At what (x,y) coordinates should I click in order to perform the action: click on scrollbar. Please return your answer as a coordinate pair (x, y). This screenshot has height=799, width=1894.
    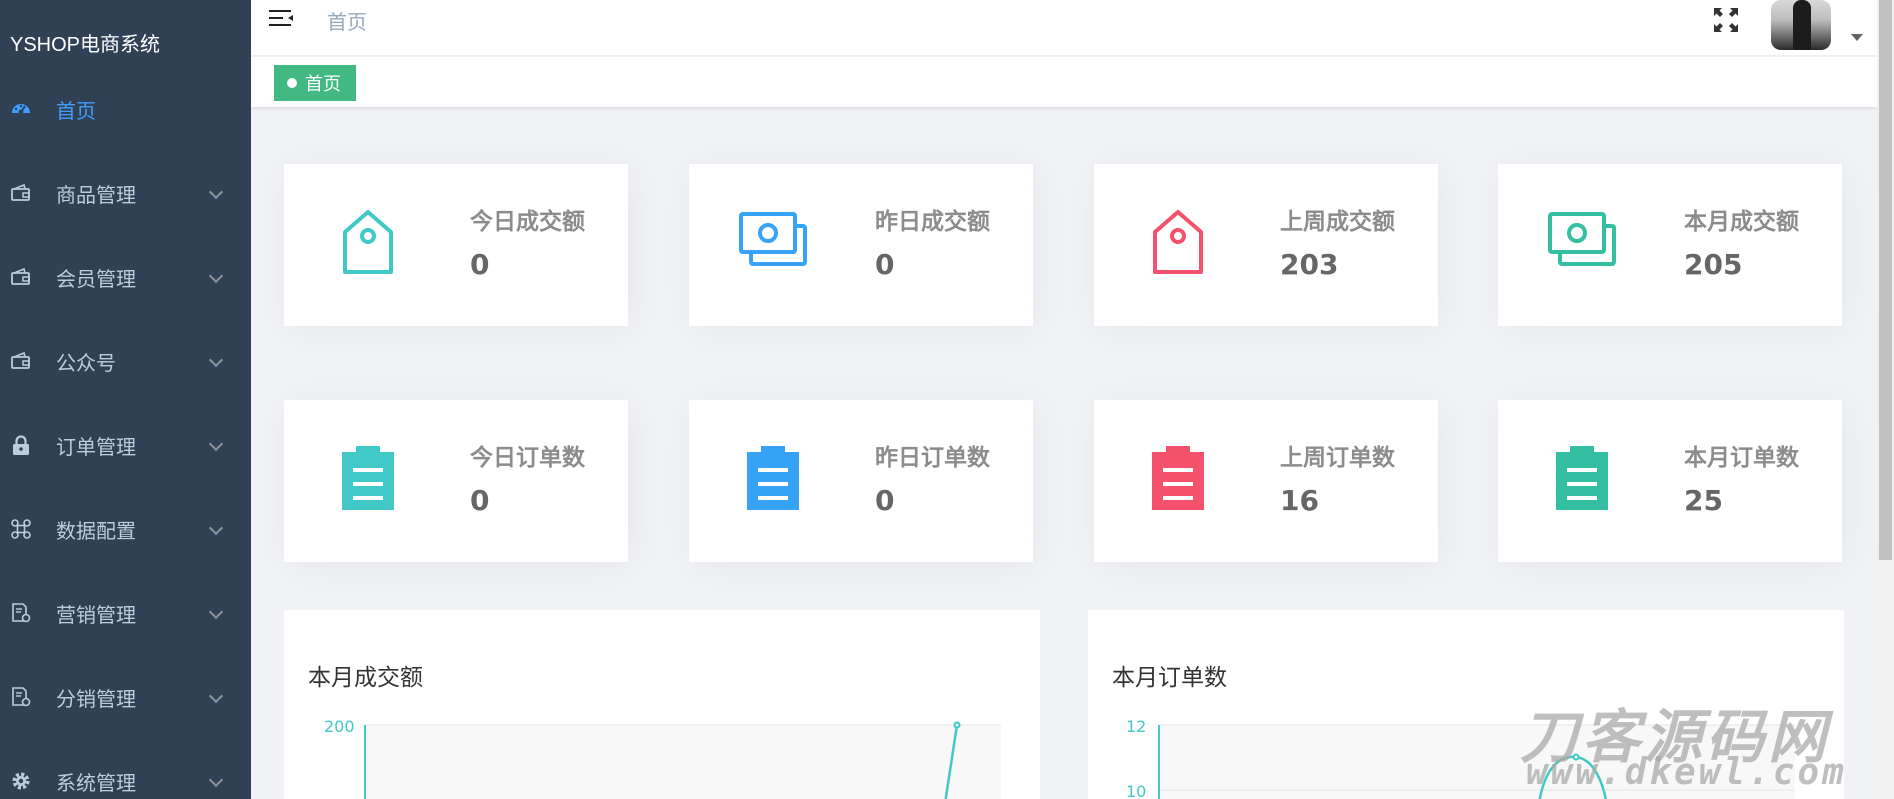
    Looking at the image, I should click on (1885, 399).